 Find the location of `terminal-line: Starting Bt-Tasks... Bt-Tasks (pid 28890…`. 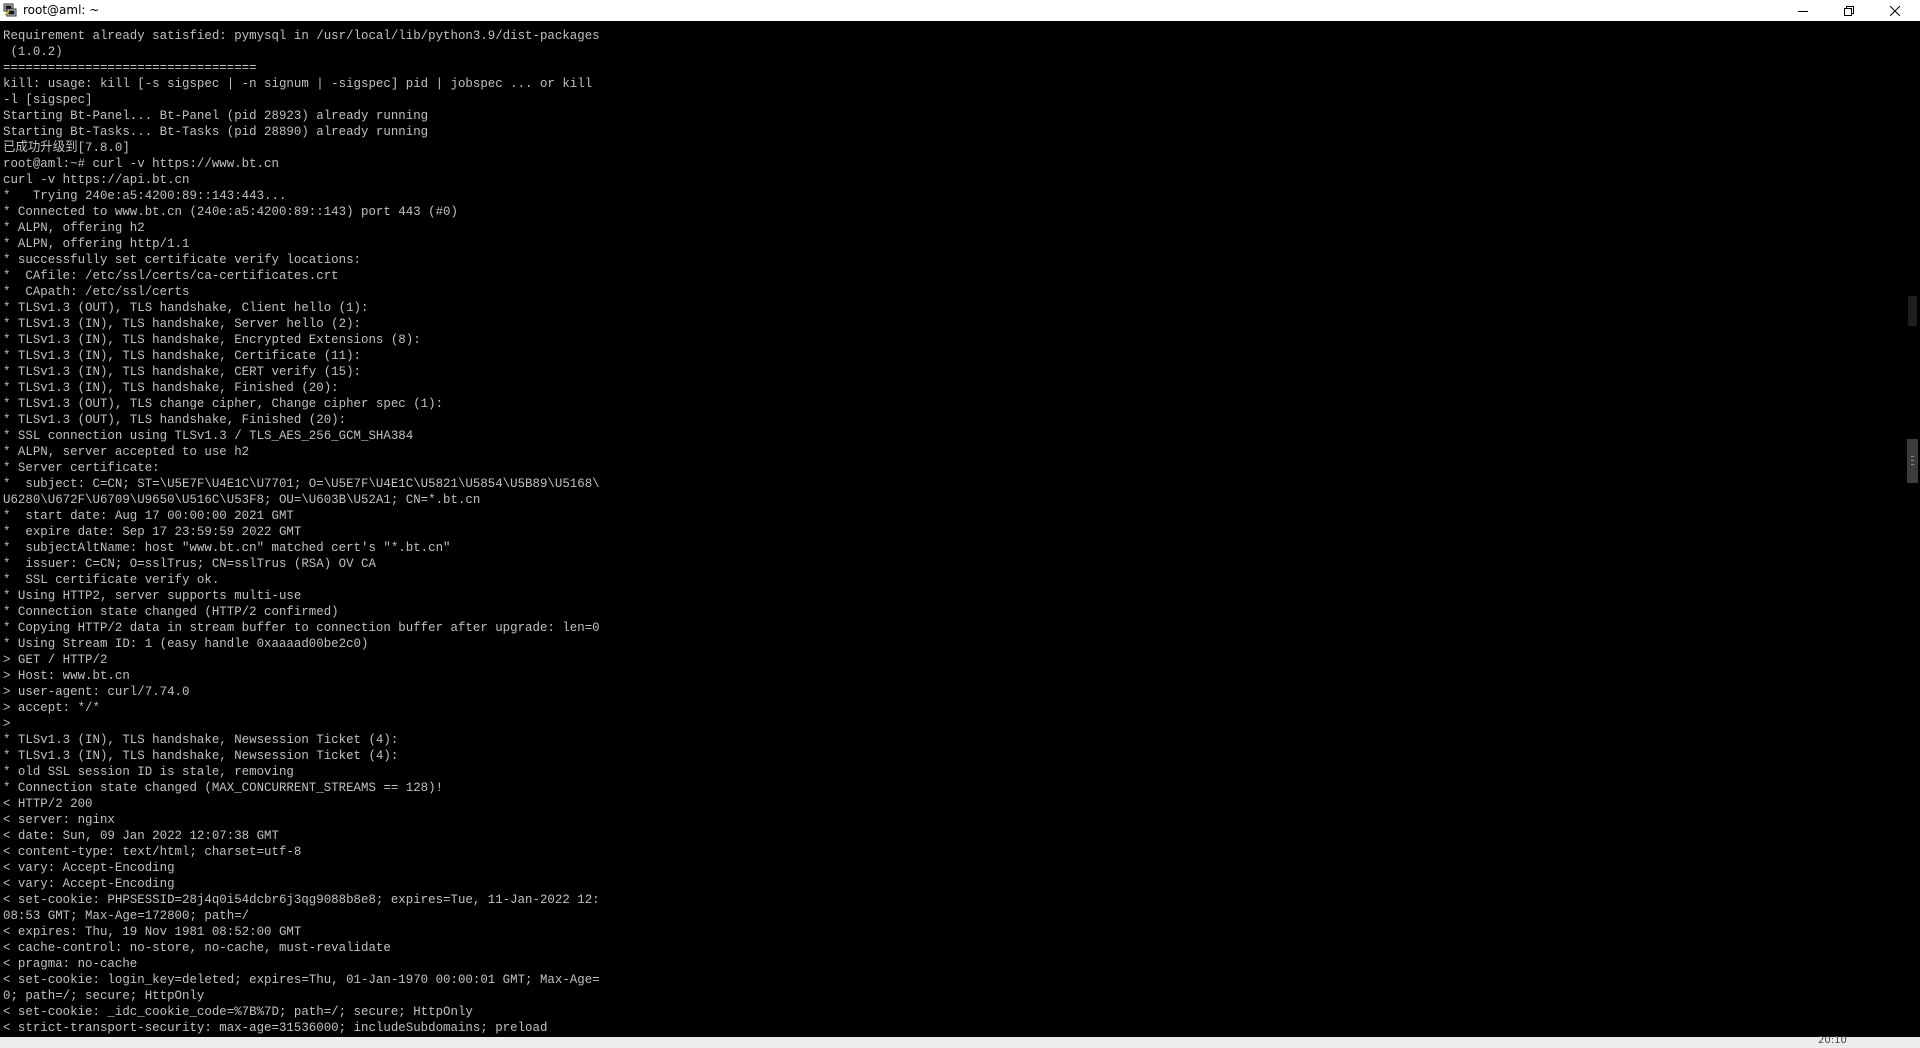

terminal-line: Starting Bt-Tasks... Bt-Tasks (pid 28890… is located at coordinates (216, 131).